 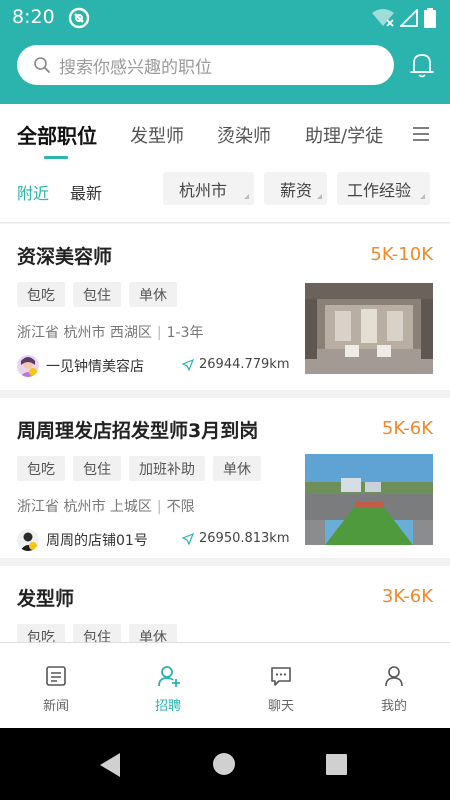 What do you see at coordinates (42, 65) in the screenshot?
I see `search-icon` at bounding box center [42, 65].